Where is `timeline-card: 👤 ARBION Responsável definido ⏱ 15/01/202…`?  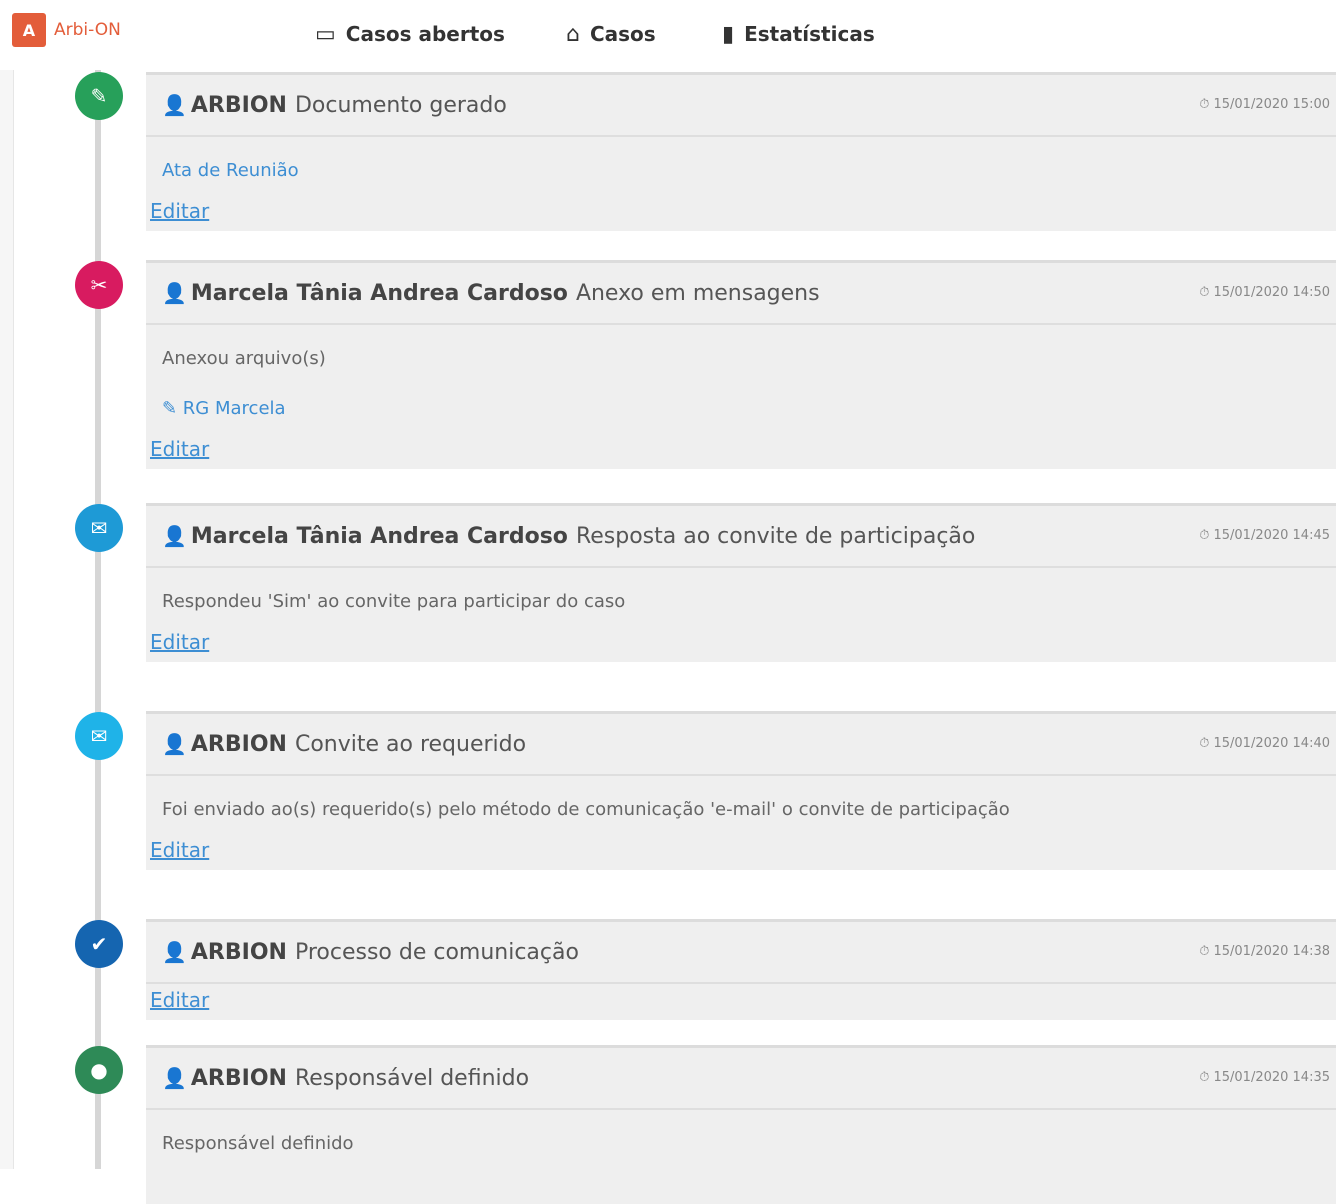
timeline-card: 👤 ARBION Responsável definido ⏱ 15/01/202… is located at coordinates (741, 1124).